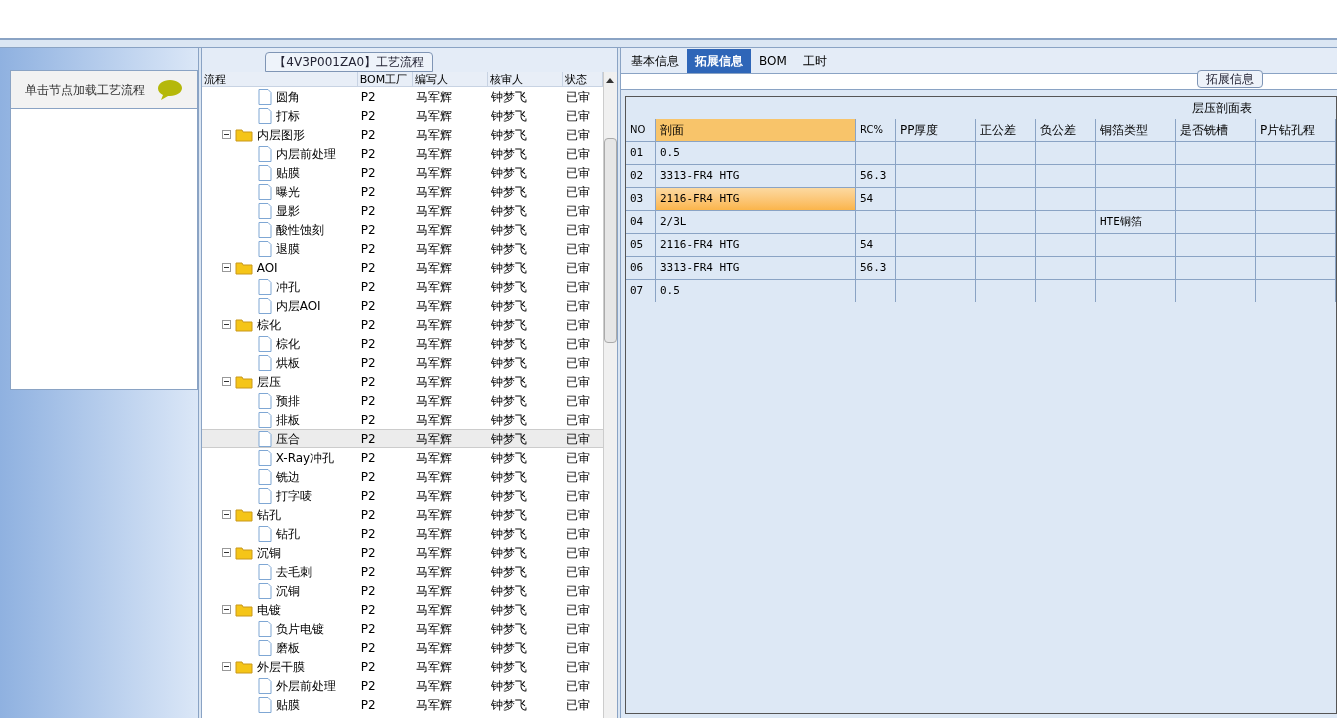 Image resolution: width=1337 pixels, height=718 pixels. I want to click on tree-item: 圆角, so click(287, 96).